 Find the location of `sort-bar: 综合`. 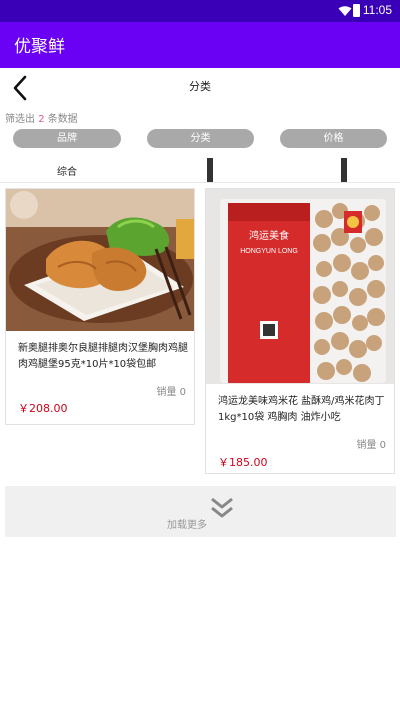

sort-bar: 综合 is located at coordinates (200, 169).